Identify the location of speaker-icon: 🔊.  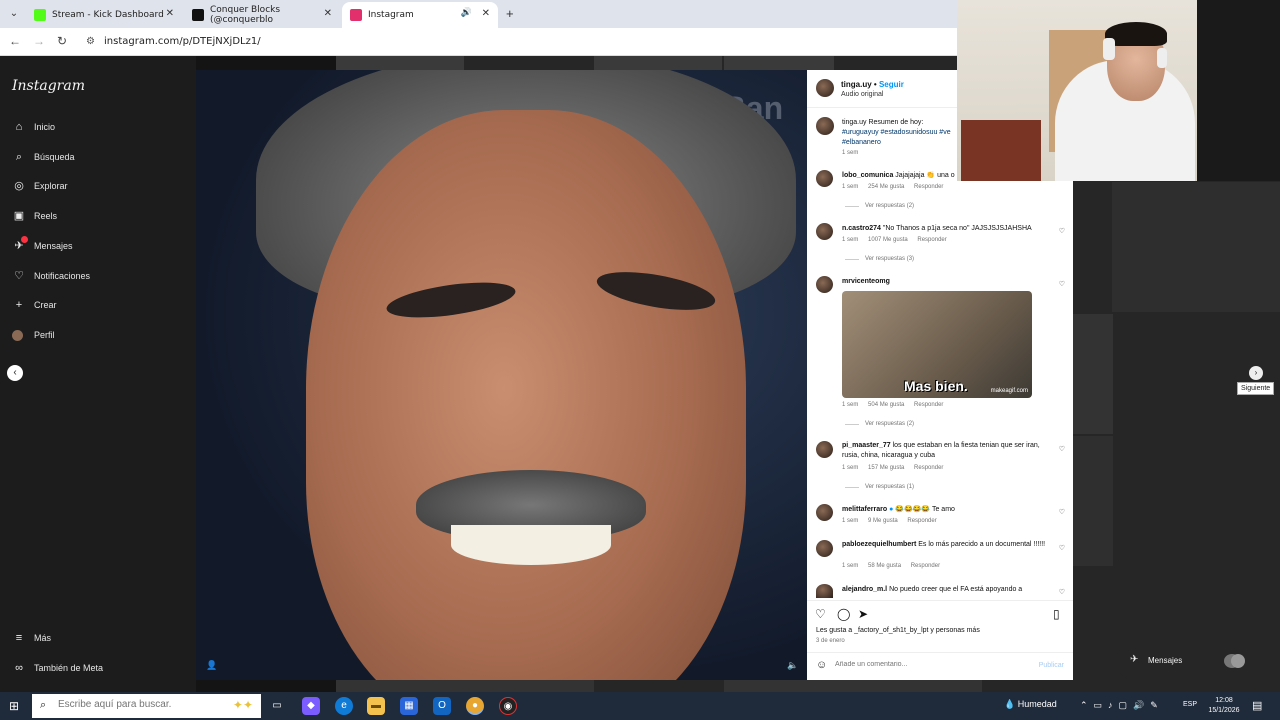
(466, 13).